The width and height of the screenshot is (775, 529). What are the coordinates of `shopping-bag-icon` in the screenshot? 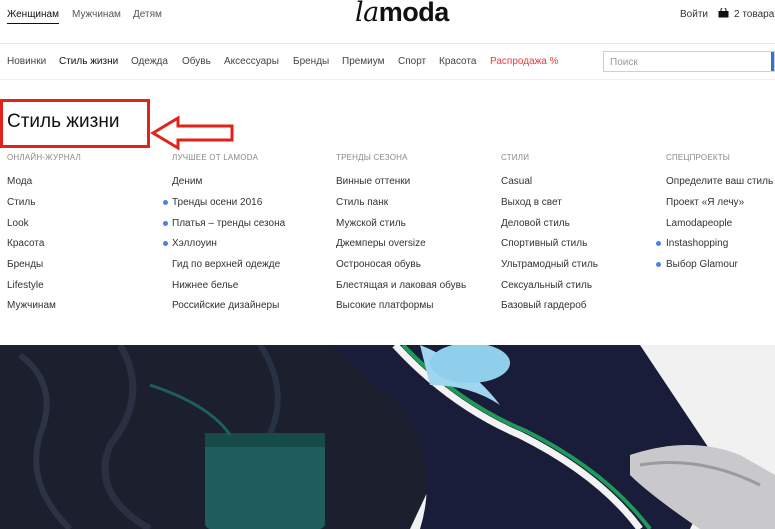 It's located at (723, 13).